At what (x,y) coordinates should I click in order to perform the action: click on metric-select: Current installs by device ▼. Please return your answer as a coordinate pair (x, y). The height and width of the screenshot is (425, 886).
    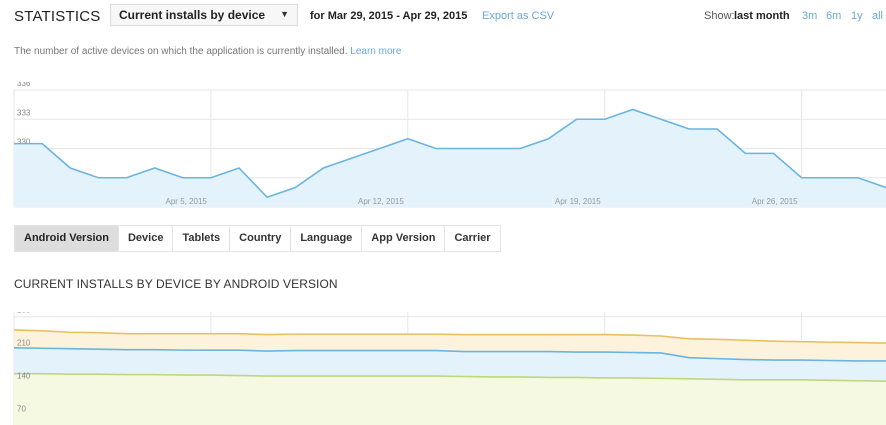
    Looking at the image, I should click on (204, 15).